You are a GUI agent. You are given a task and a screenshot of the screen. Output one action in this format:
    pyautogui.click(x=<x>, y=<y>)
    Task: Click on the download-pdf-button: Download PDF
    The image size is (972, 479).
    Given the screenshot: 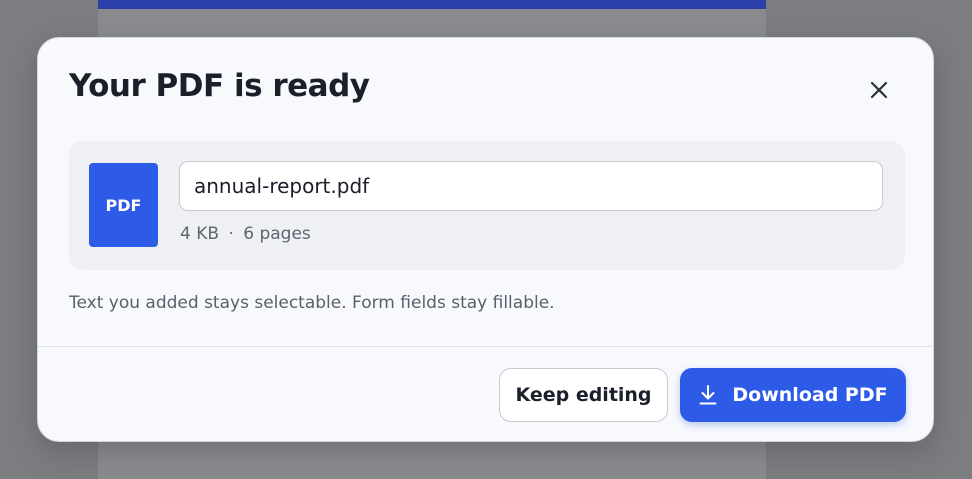 What is the action you would take?
    pyautogui.click(x=793, y=395)
    